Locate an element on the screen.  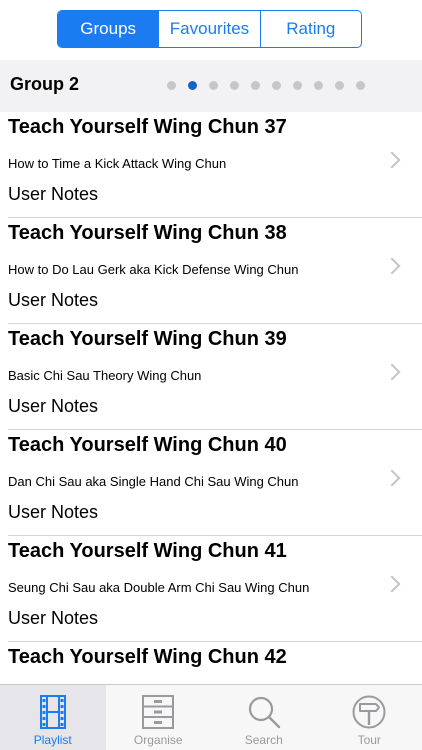
tab-label: Organise is located at coordinates (158, 740).